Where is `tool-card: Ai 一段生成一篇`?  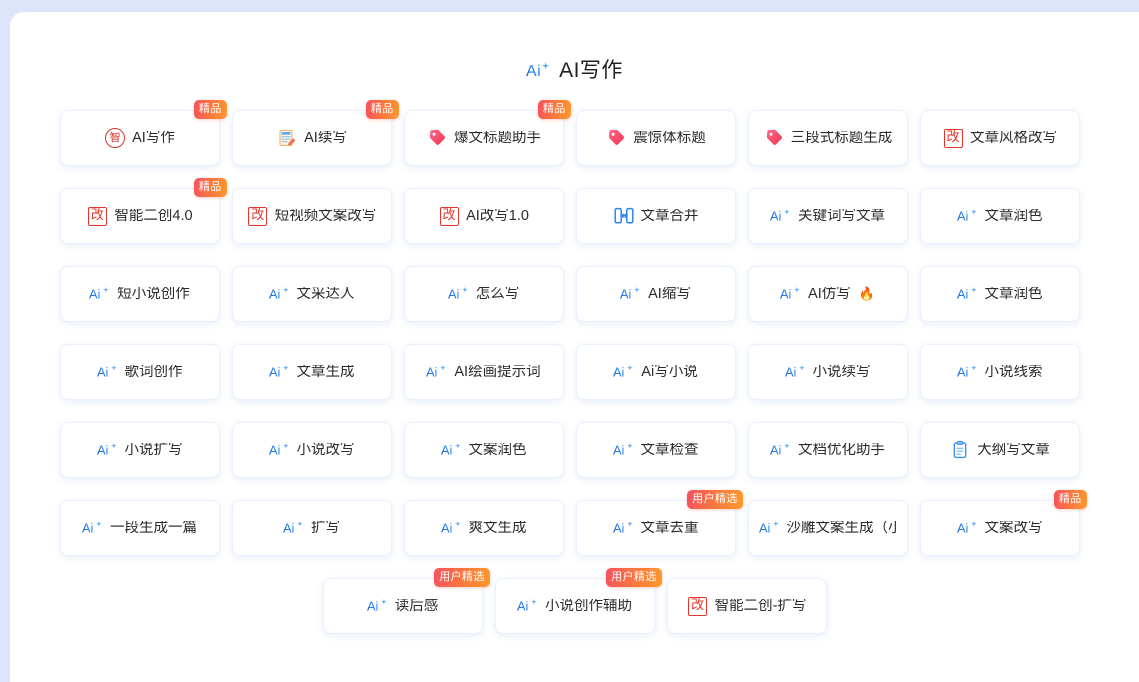 tool-card: Ai 一段生成一篇 is located at coordinates (139, 528).